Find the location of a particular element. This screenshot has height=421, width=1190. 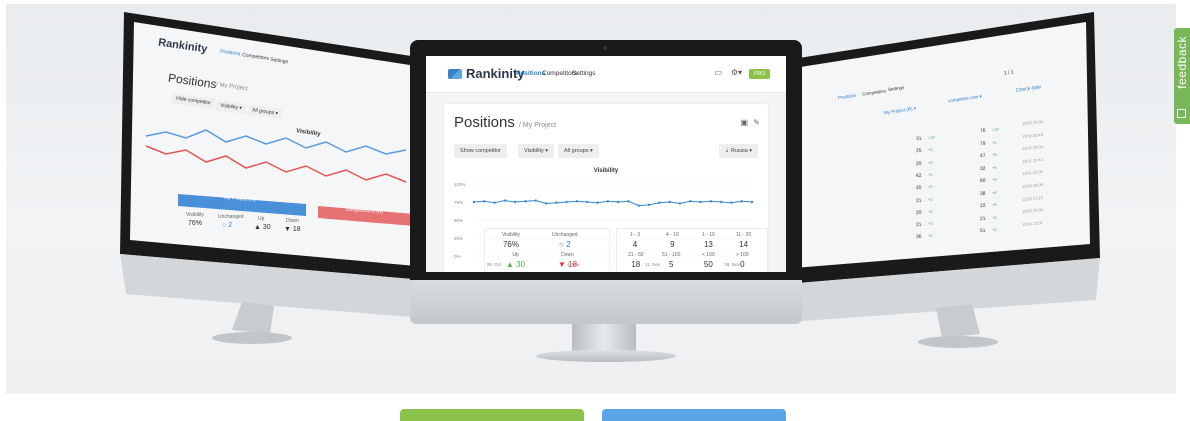

stat-down-value: ▼ 18 is located at coordinates (568, 264).